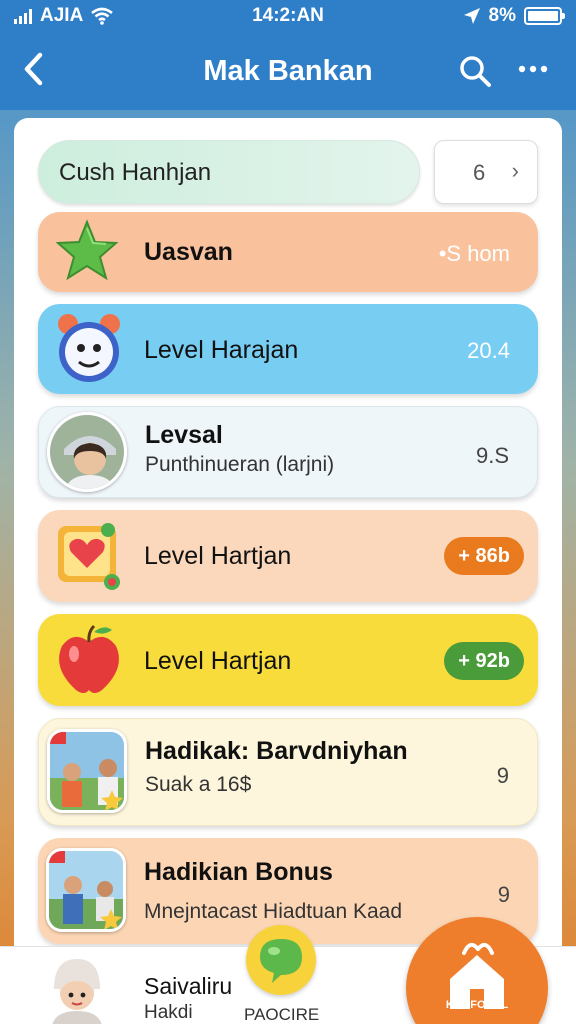 The image size is (576, 1024). What do you see at coordinates (240, 464) in the screenshot?
I see `item-subtitle: Punthinueran (larjni)` at bounding box center [240, 464].